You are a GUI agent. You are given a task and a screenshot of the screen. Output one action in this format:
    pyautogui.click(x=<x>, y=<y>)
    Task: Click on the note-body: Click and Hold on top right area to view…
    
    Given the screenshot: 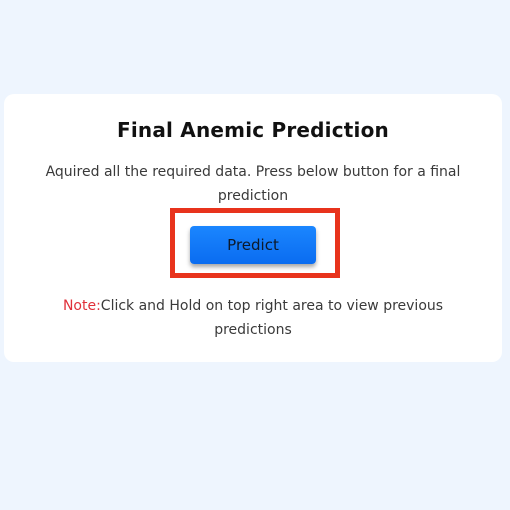 What is the action you would take?
    pyautogui.click(x=272, y=318)
    